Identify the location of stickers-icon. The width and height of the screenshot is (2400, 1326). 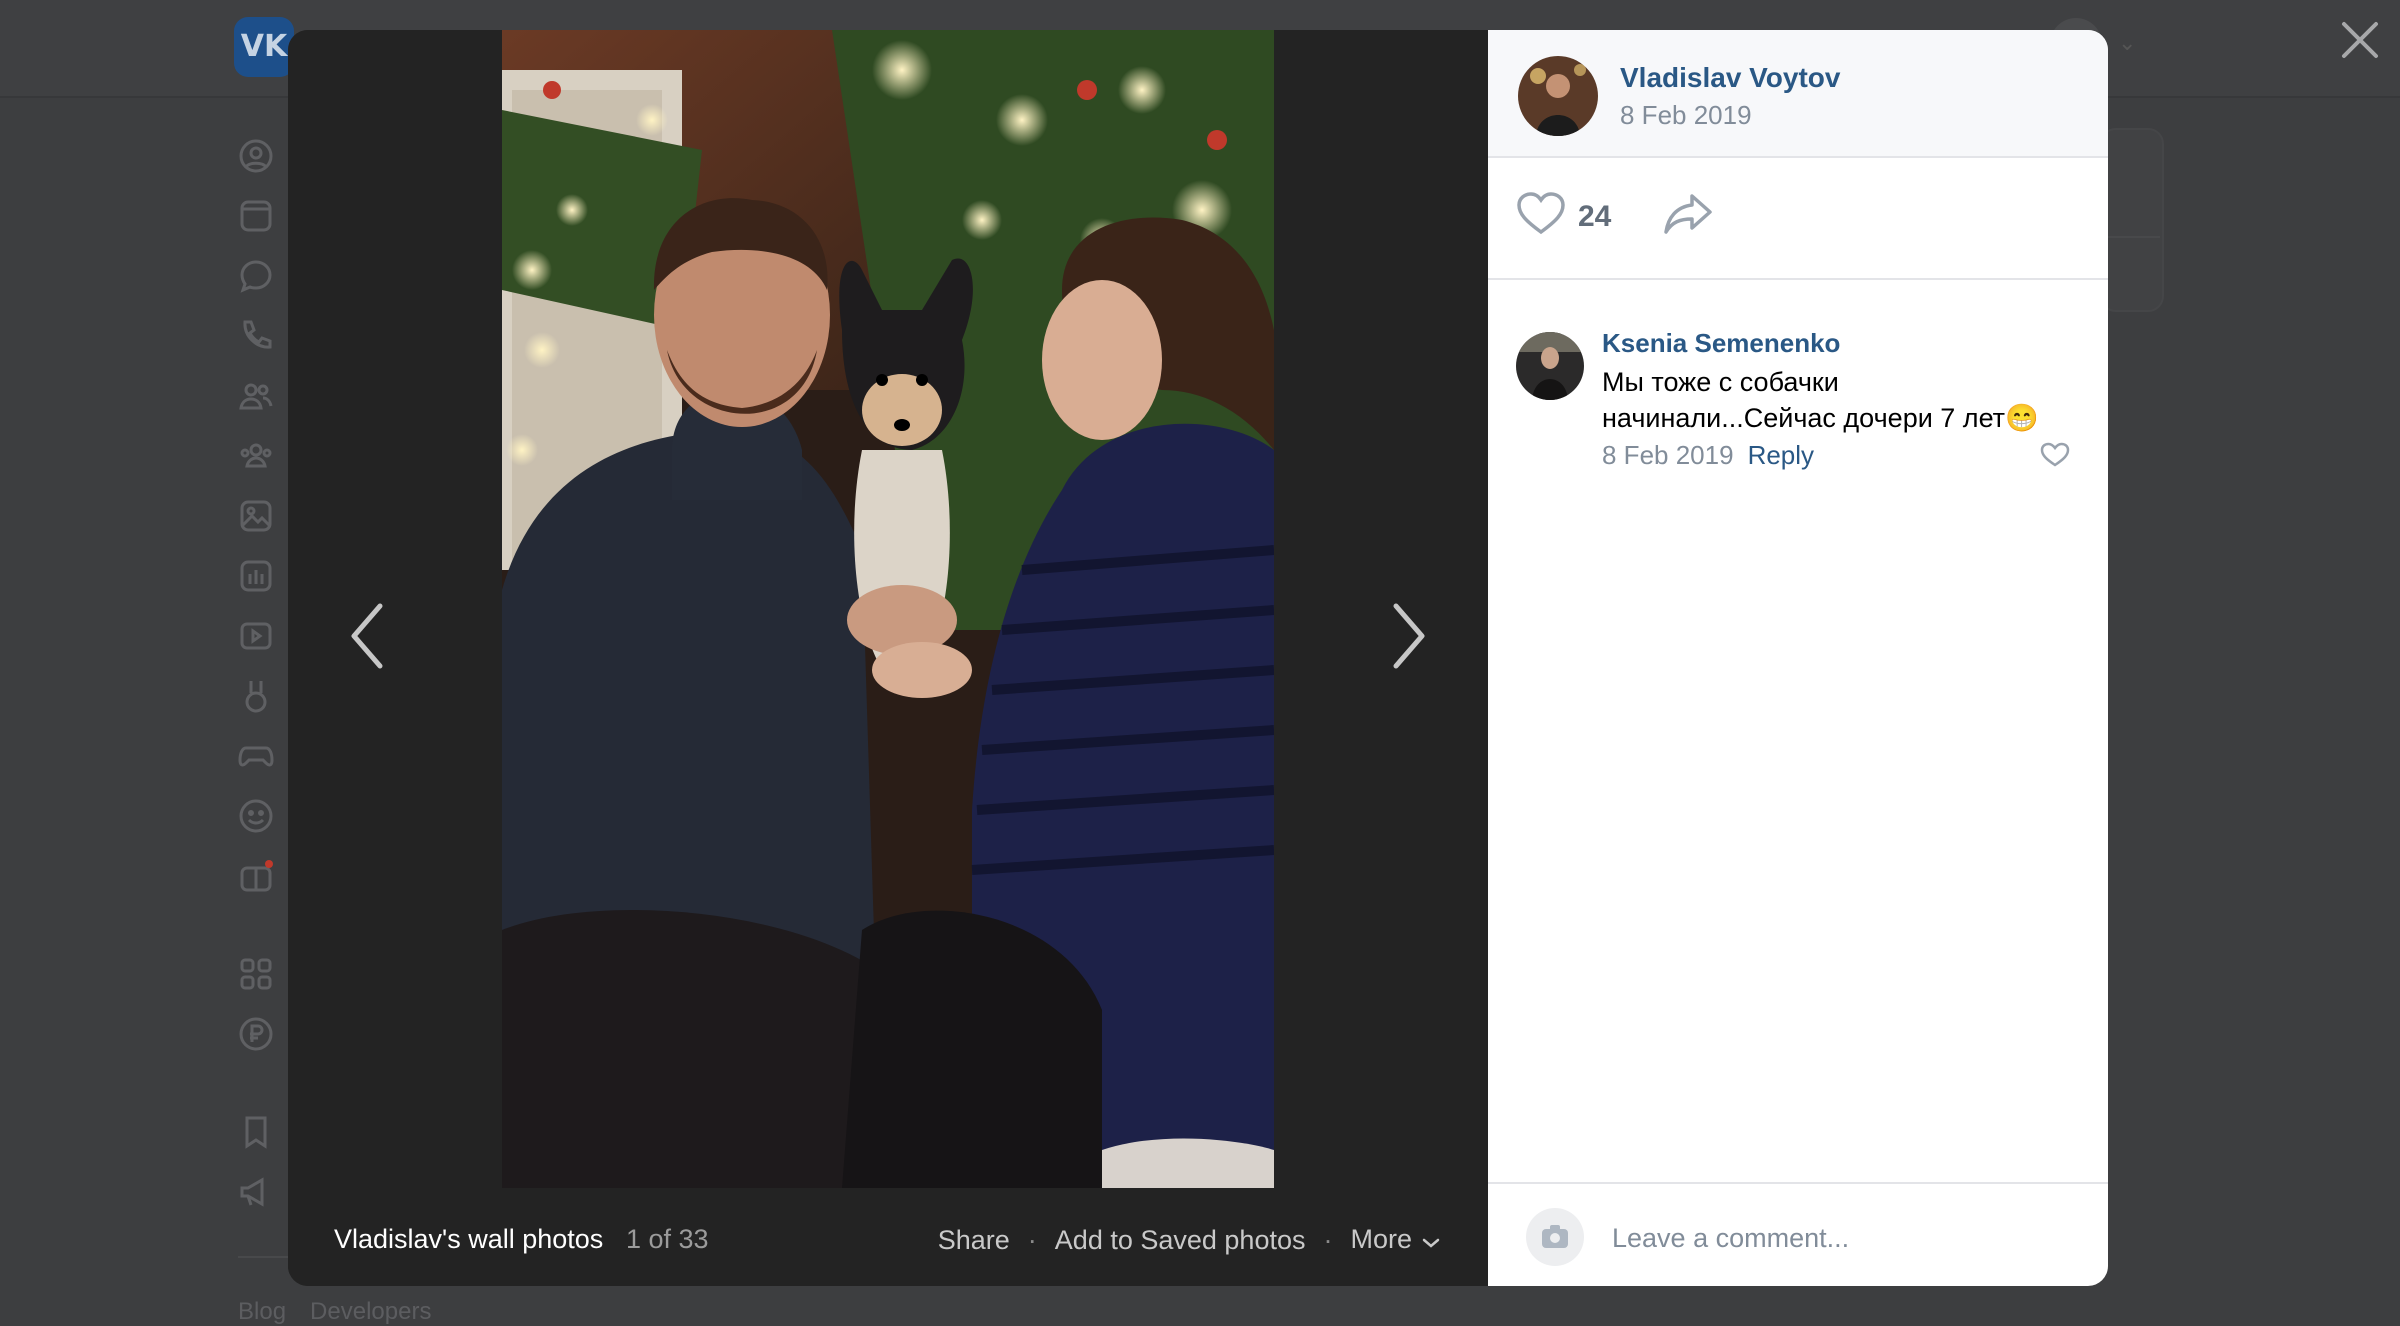
(256, 816).